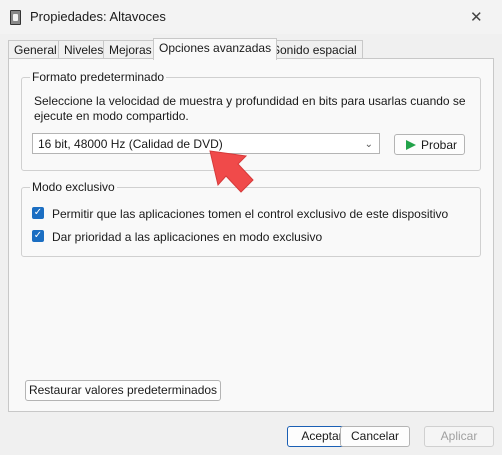  What do you see at coordinates (375, 436) in the screenshot?
I see `cancel-button: Cancelar` at bounding box center [375, 436].